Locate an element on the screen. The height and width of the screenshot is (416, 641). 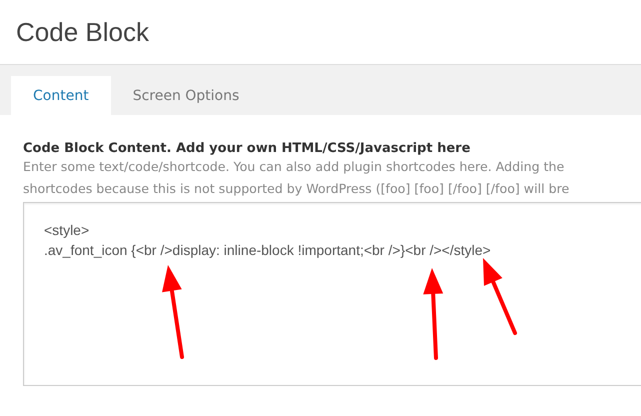
page-title: Code Block is located at coordinates (82, 32).